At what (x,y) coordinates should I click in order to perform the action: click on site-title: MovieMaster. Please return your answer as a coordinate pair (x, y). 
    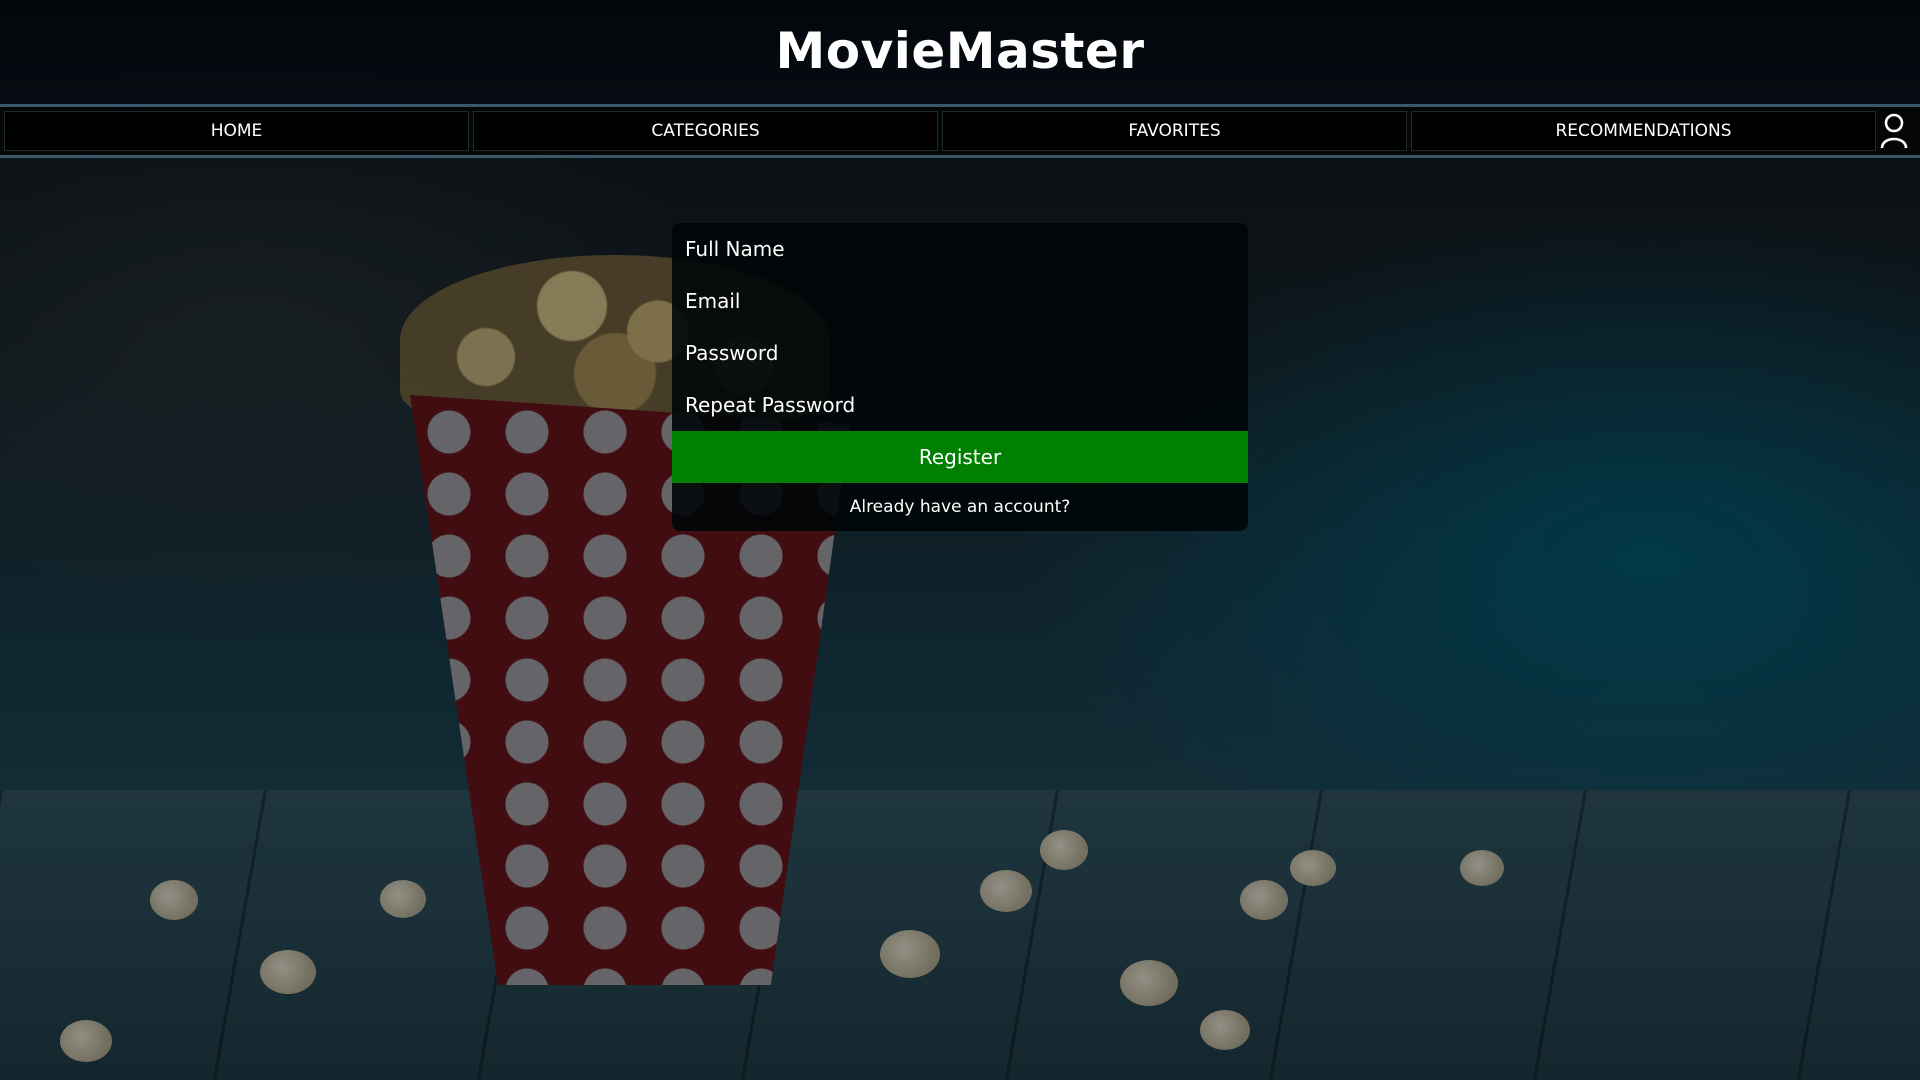
    Looking at the image, I should click on (960, 51).